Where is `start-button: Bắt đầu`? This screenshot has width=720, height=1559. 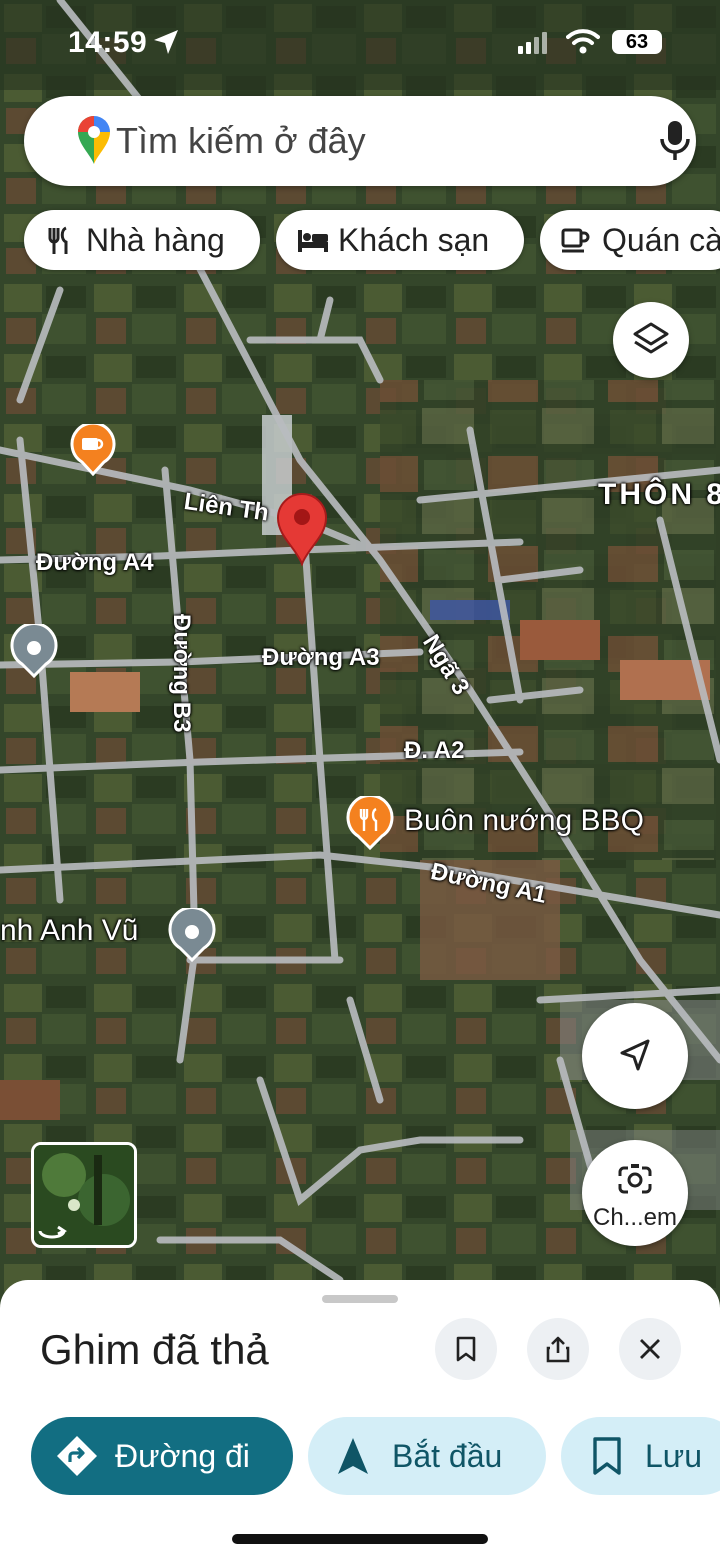
start-button: Bắt đầu is located at coordinates (427, 1456).